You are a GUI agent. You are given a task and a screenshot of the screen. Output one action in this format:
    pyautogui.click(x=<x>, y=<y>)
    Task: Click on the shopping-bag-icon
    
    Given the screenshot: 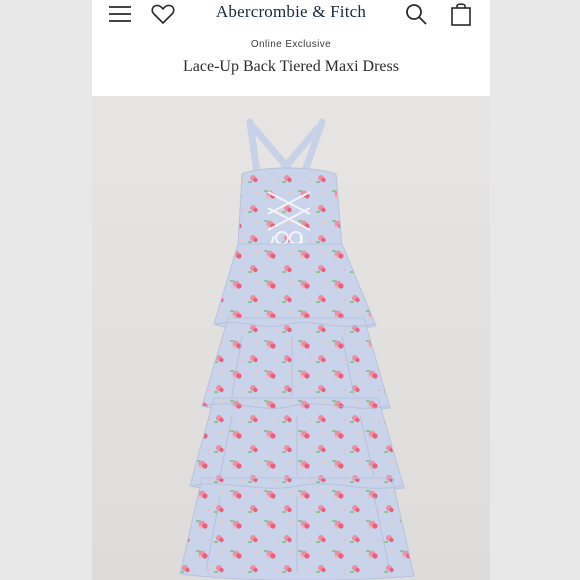 What is the action you would take?
    pyautogui.click(x=461, y=14)
    